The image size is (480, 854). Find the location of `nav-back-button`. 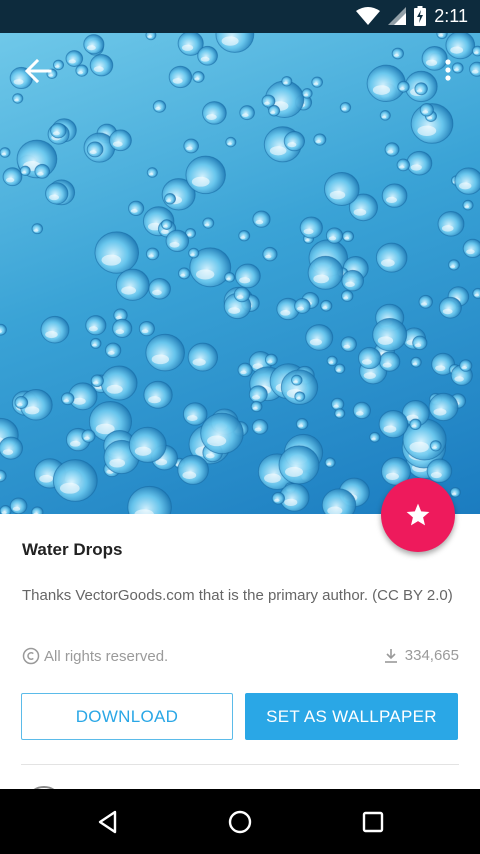

nav-back-button is located at coordinates (108, 822).